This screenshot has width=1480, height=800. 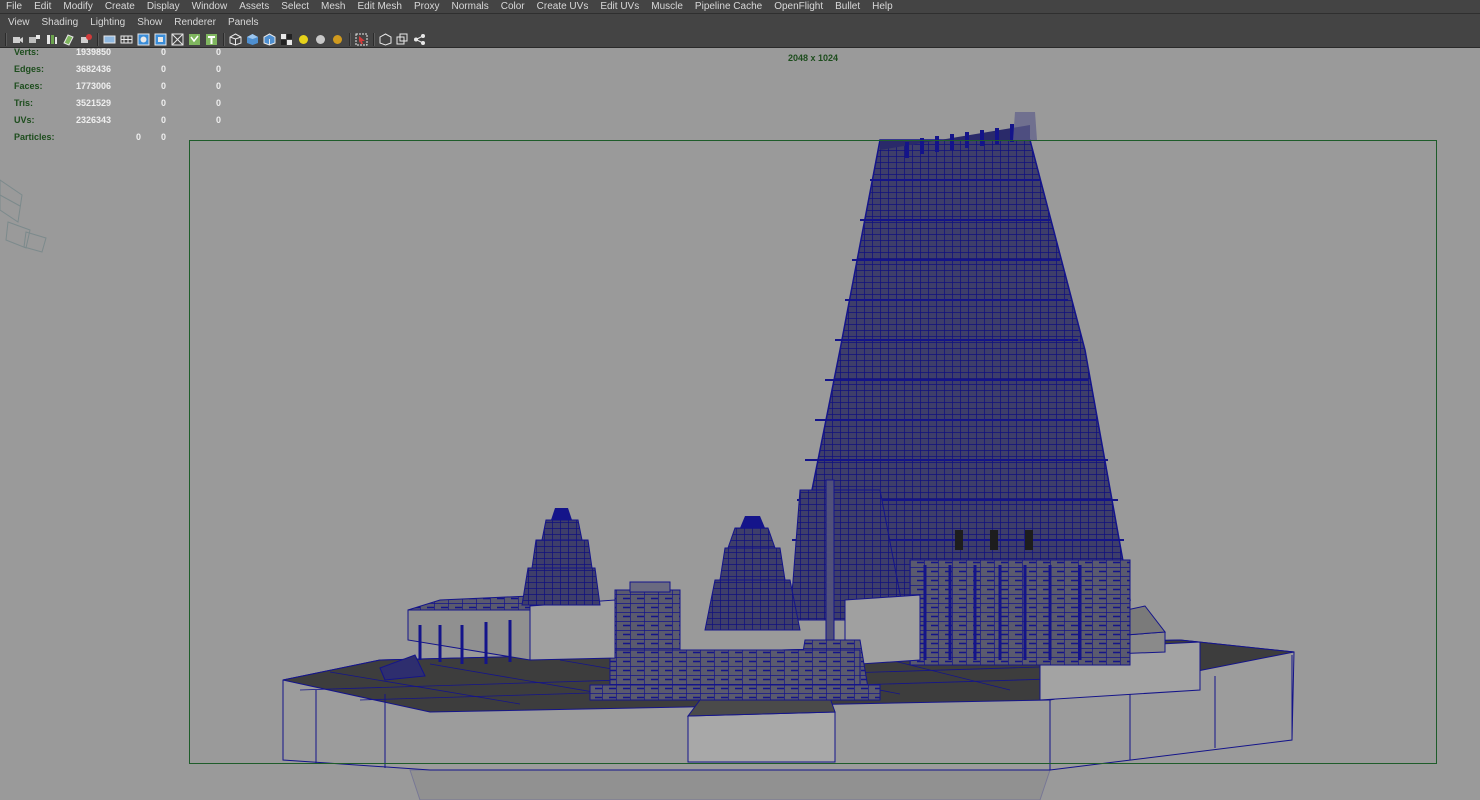 What do you see at coordinates (34, 39) in the screenshot?
I see `camera-attributes-icon` at bounding box center [34, 39].